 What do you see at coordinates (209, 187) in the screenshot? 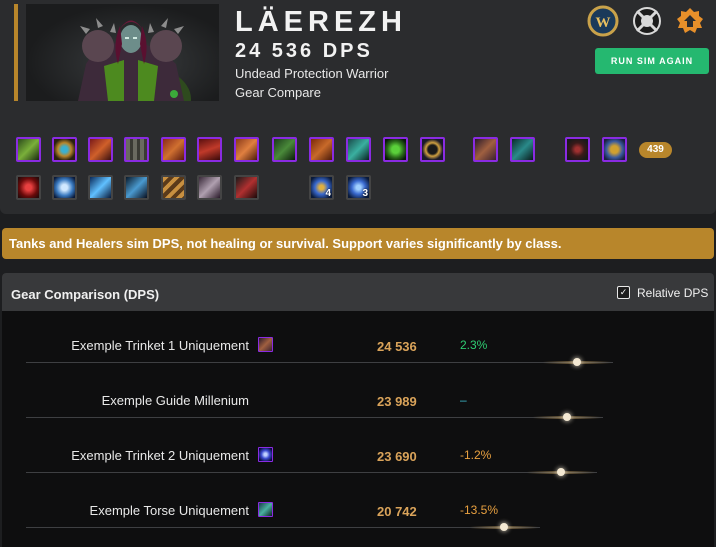
I see `talent-6-icon` at bounding box center [209, 187].